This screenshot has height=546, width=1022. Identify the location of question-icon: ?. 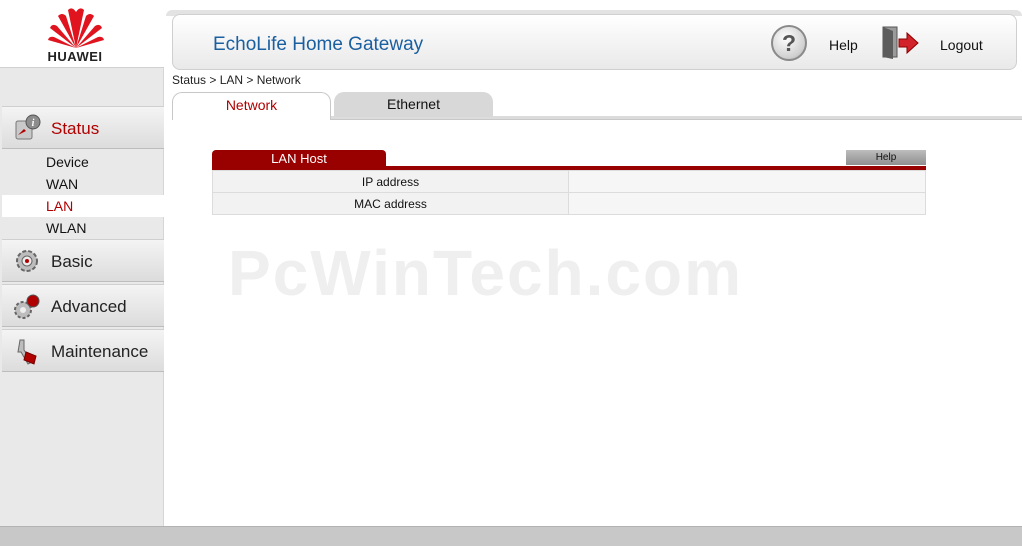
(789, 43).